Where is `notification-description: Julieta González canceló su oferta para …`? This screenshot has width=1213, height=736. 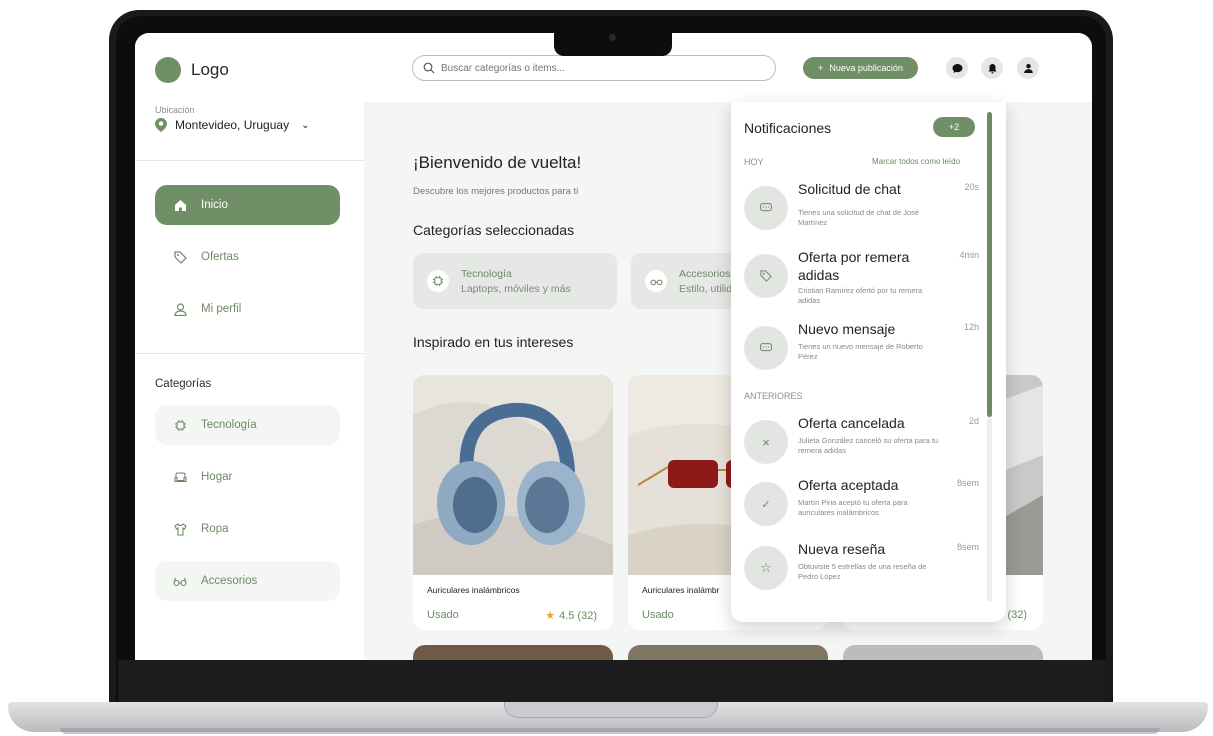
notification-description: Julieta González canceló su oferta para … is located at coordinates (868, 445).